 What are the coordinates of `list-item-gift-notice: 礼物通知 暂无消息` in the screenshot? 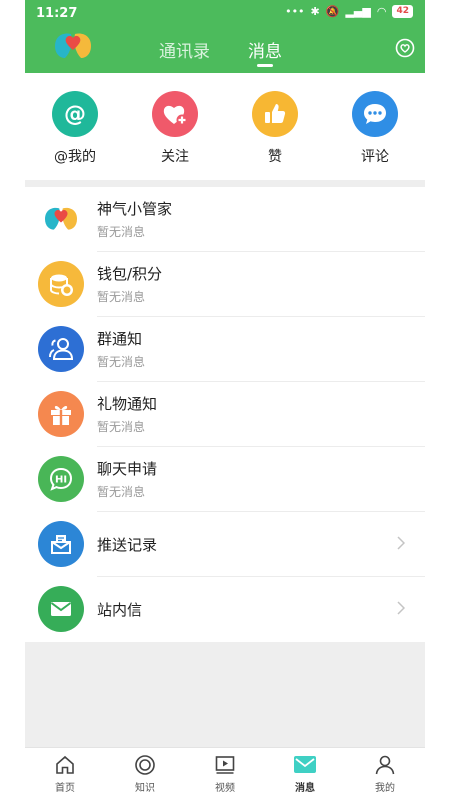 It's located at (225, 414).